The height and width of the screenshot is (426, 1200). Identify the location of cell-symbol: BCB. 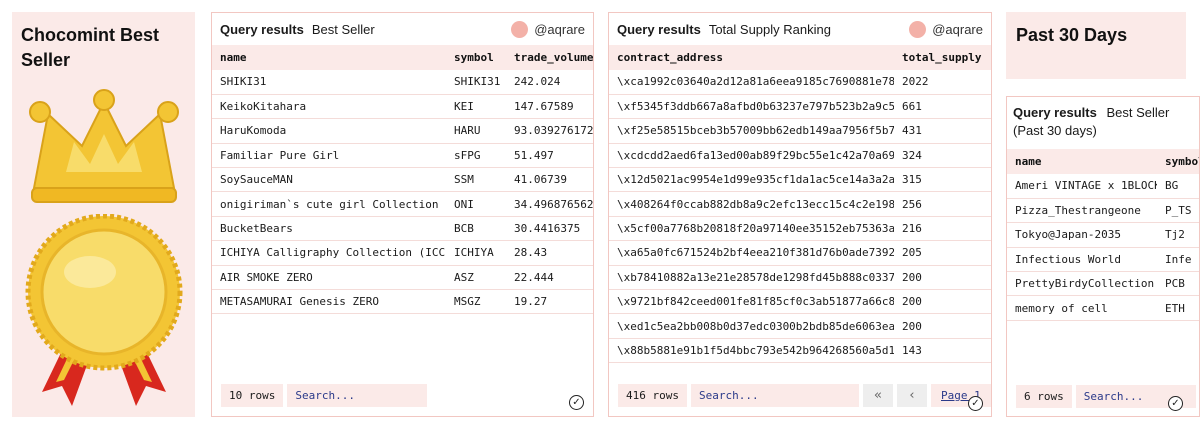
(476, 229).